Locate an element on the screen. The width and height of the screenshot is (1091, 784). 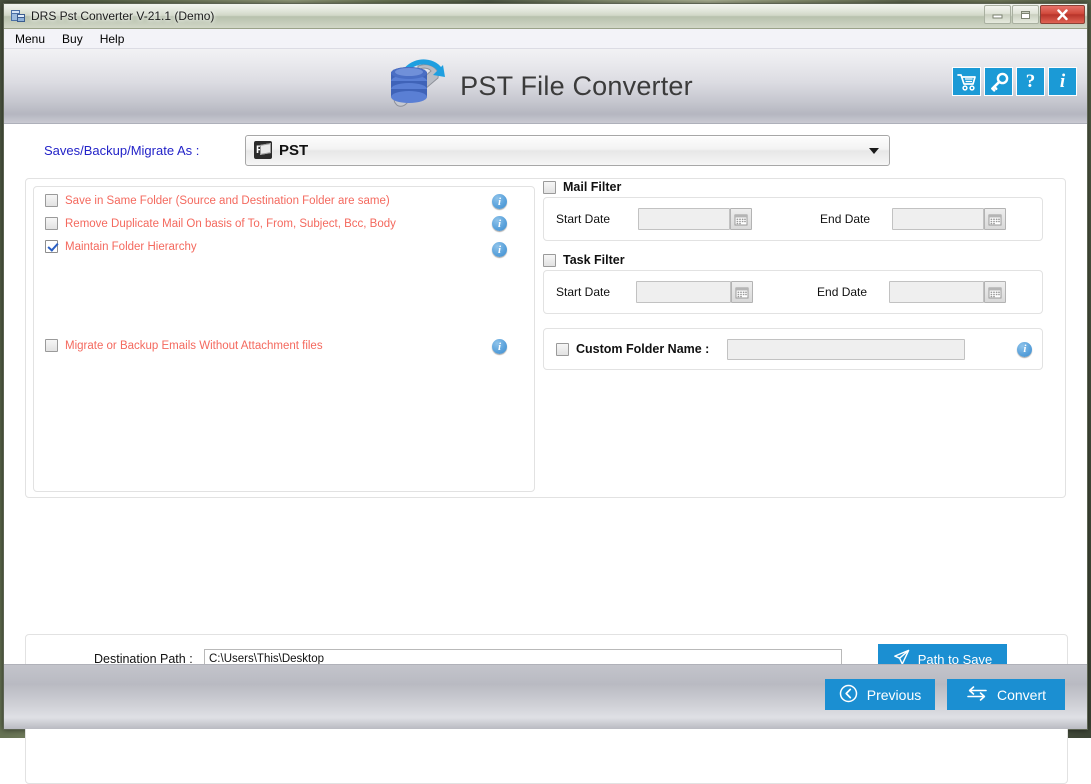
key-icon is located at coordinates (998, 81).